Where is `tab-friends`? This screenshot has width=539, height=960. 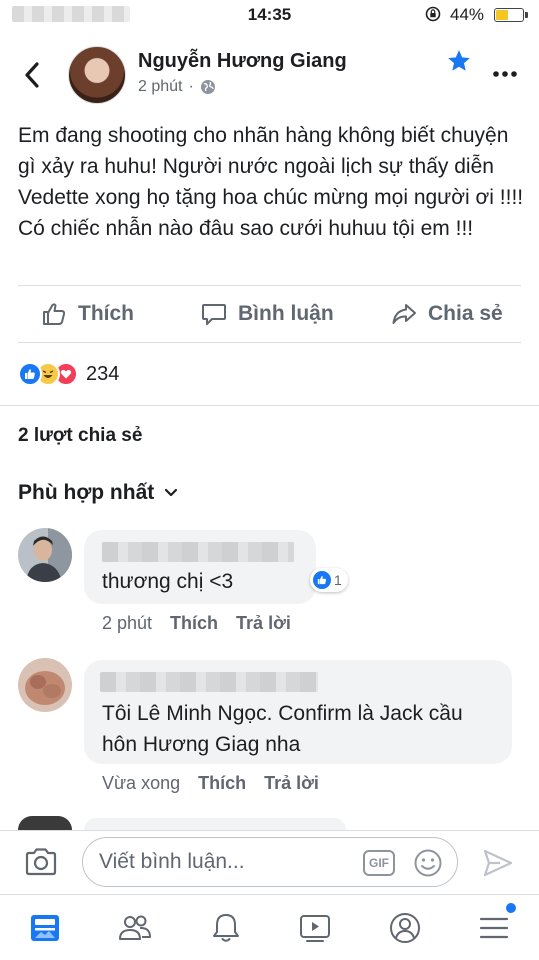 tab-friends is located at coordinates (135, 928).